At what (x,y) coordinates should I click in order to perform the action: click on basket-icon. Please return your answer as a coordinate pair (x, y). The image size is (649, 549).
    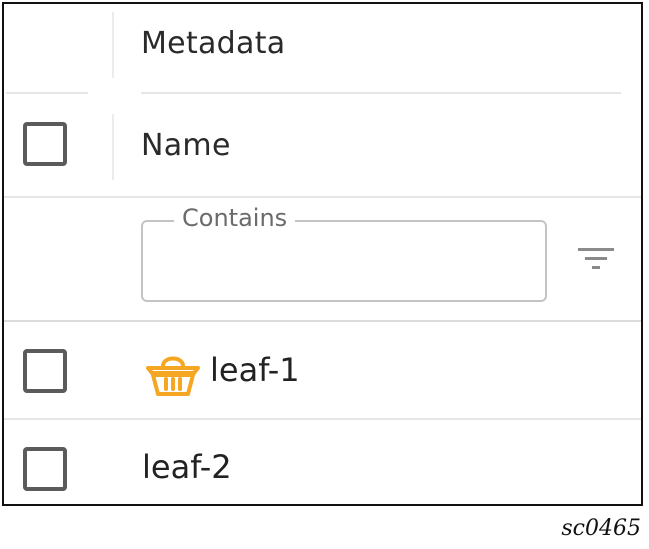
    Looking at the image, I should click on (173, 376).